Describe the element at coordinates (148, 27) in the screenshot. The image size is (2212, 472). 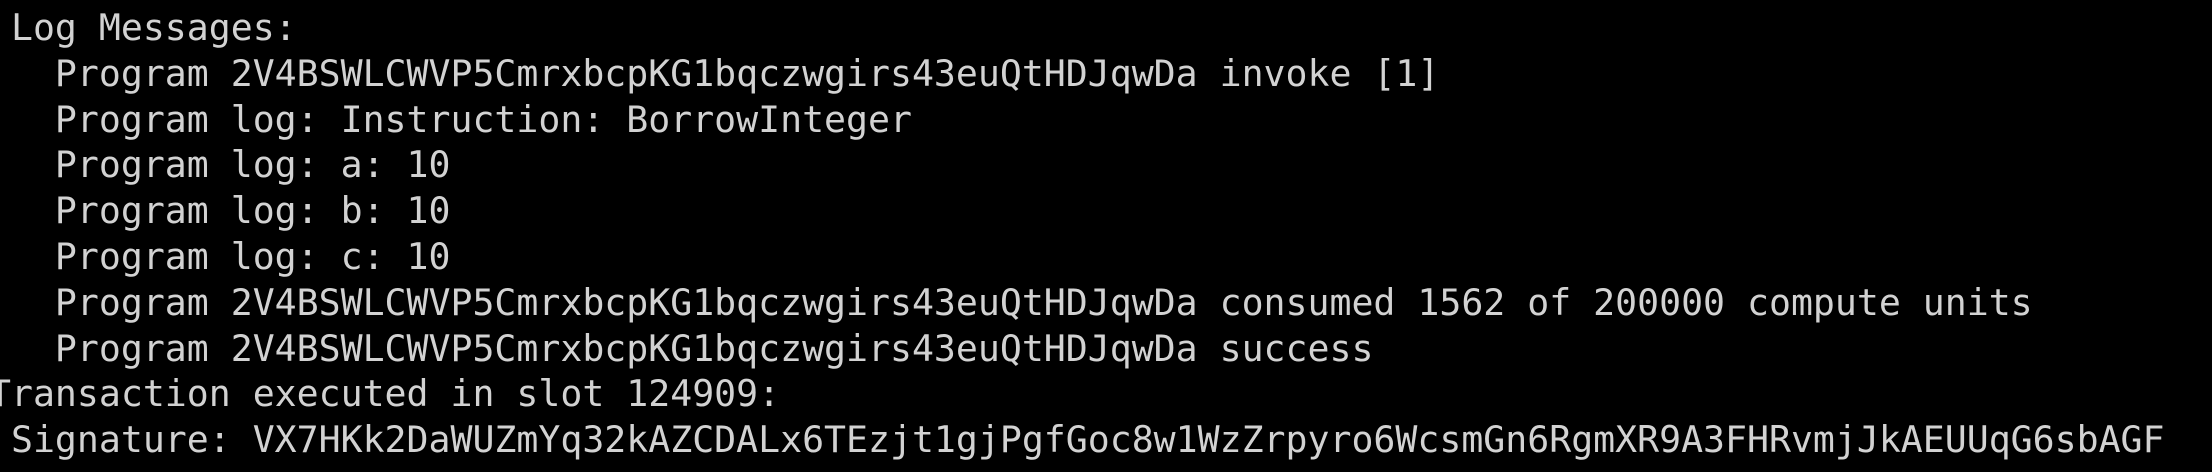
I see `log-messages-header: Log Messages:` at that location.